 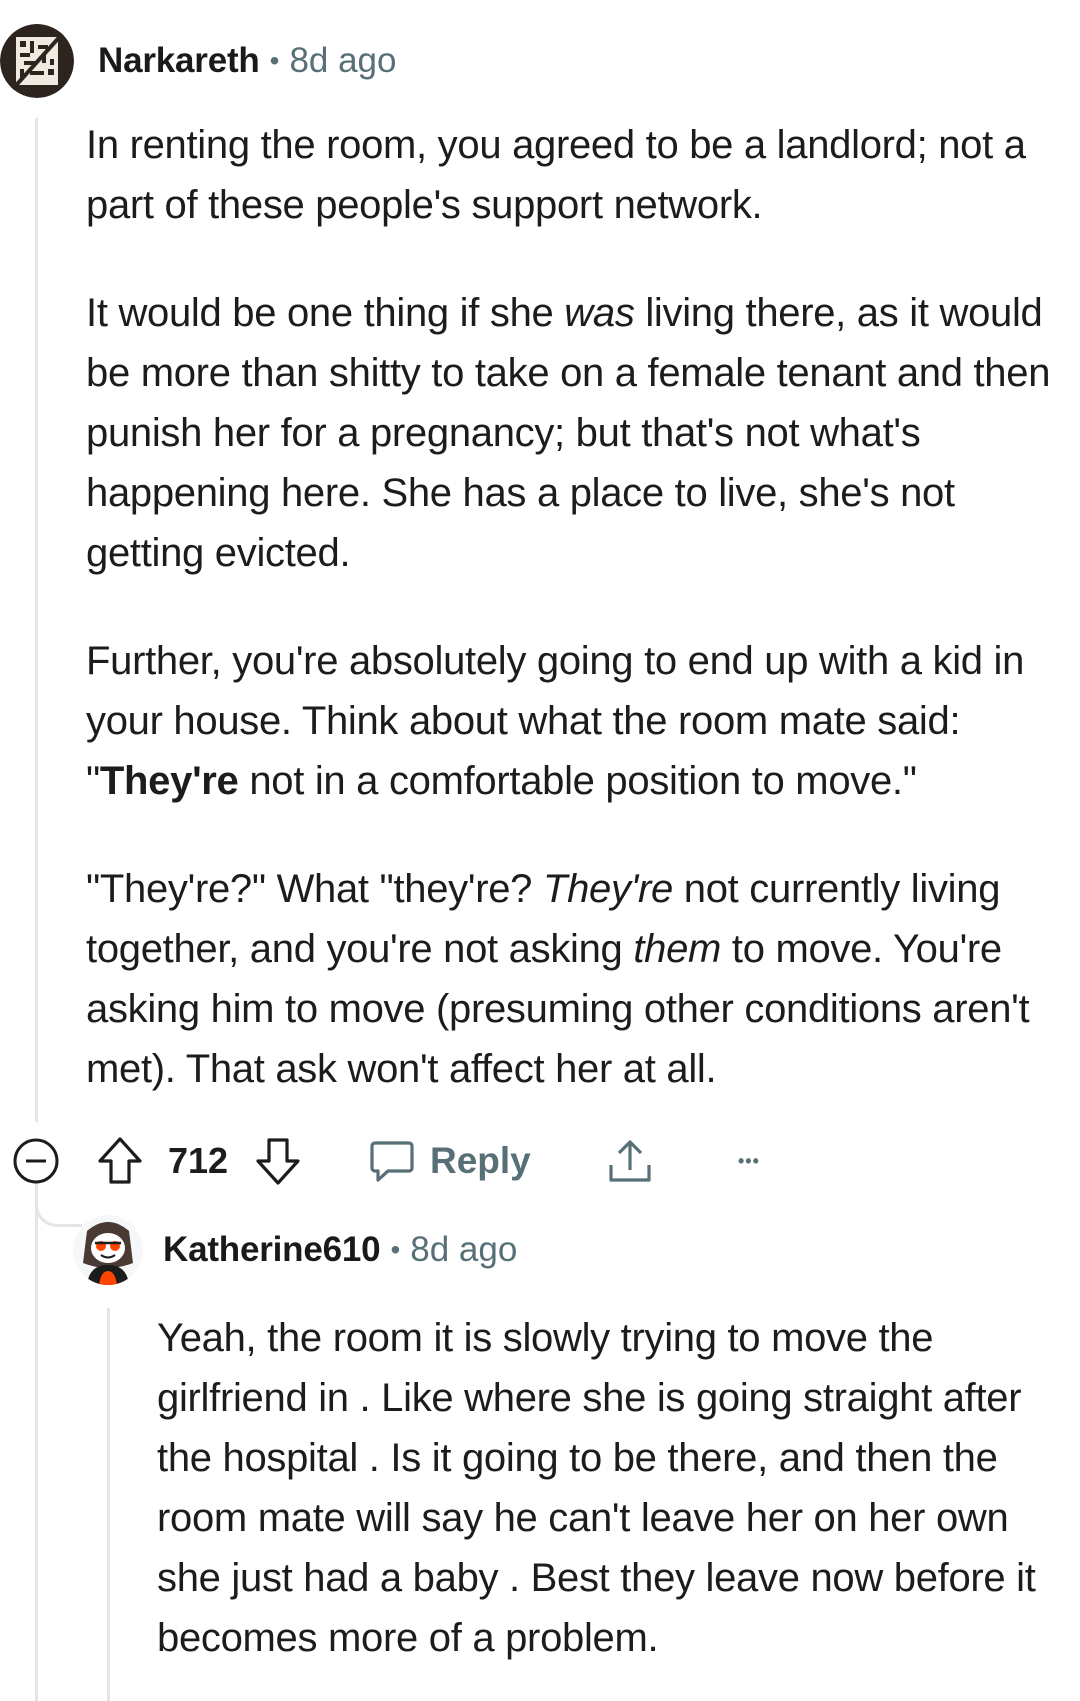 I want to click on comment-timestamp: 8d ago, so click(x=343, y=60).